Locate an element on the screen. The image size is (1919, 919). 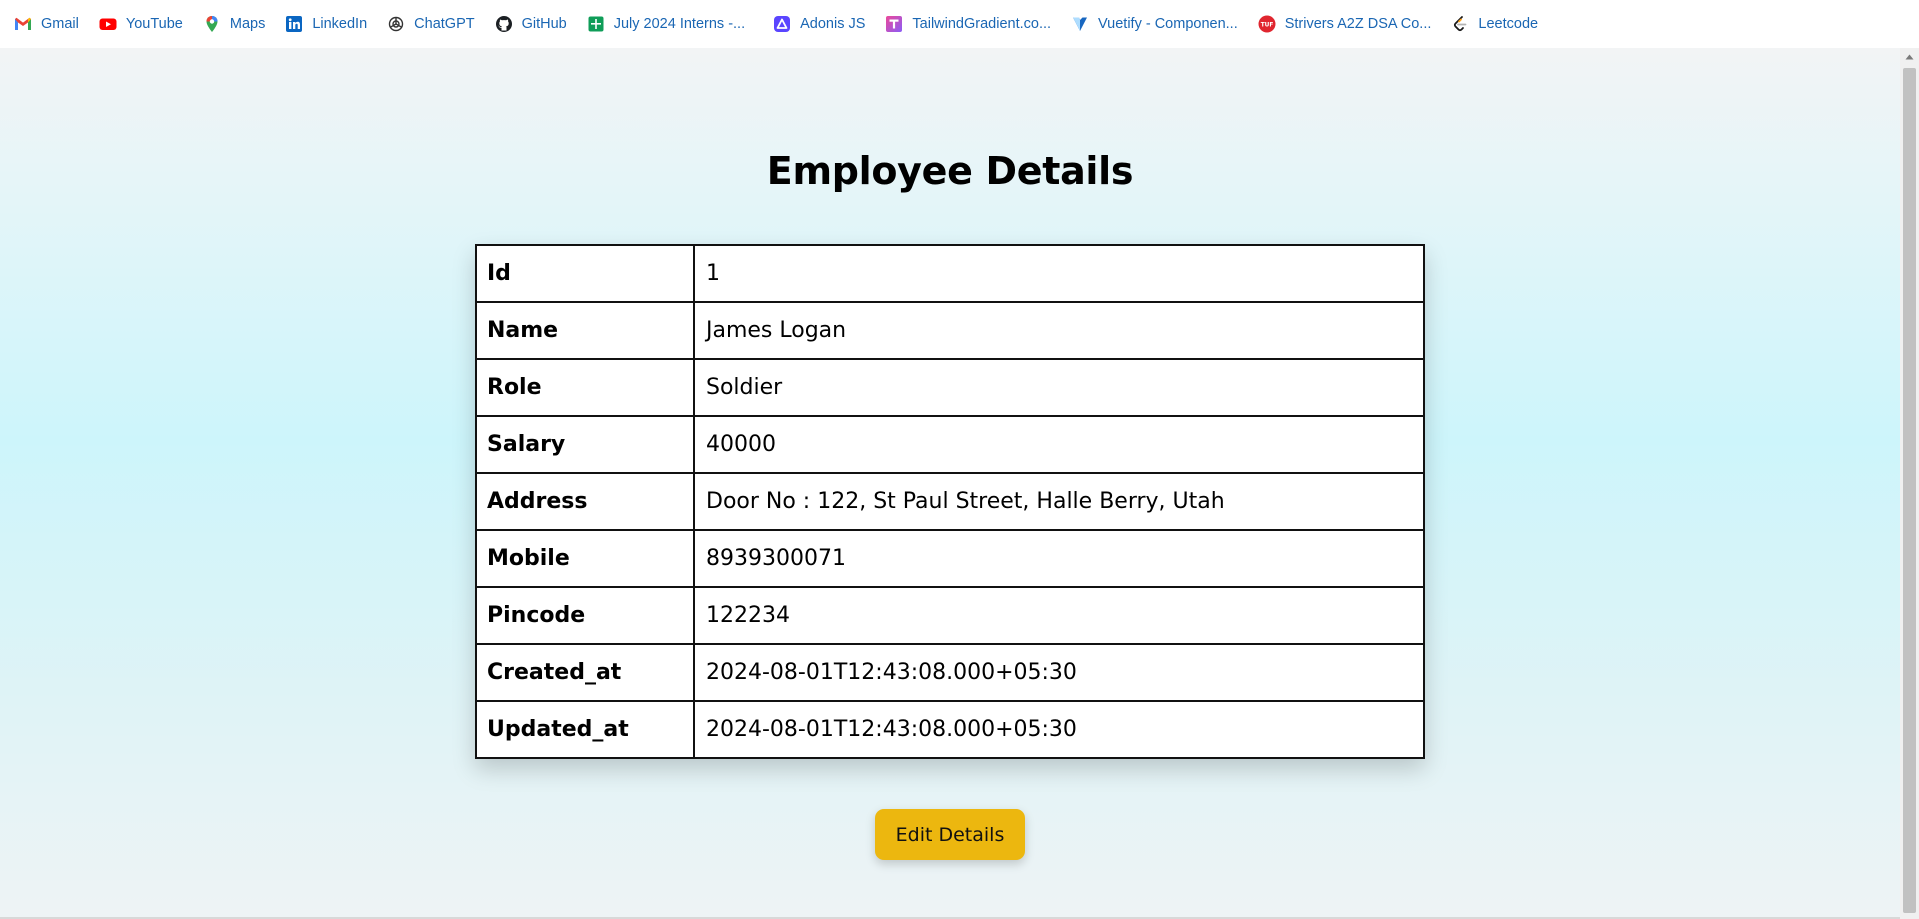
maps-icon is located at coordinates (212, 24).